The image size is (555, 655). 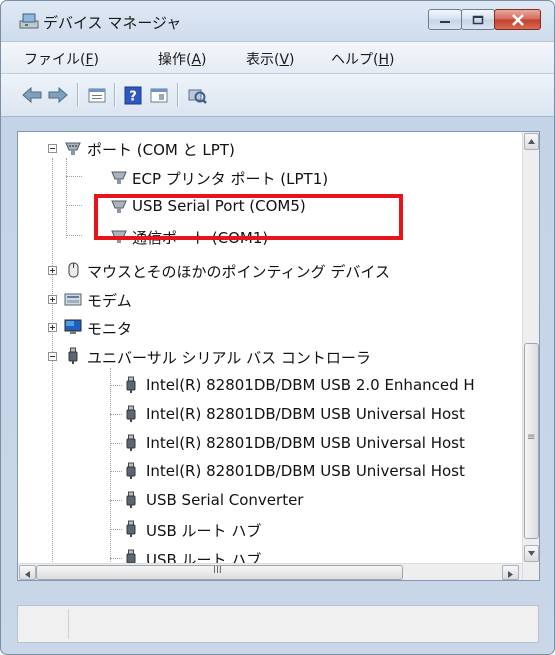 I want to click on tree-item-monitor: モニタ, so click(x=268, y=327).